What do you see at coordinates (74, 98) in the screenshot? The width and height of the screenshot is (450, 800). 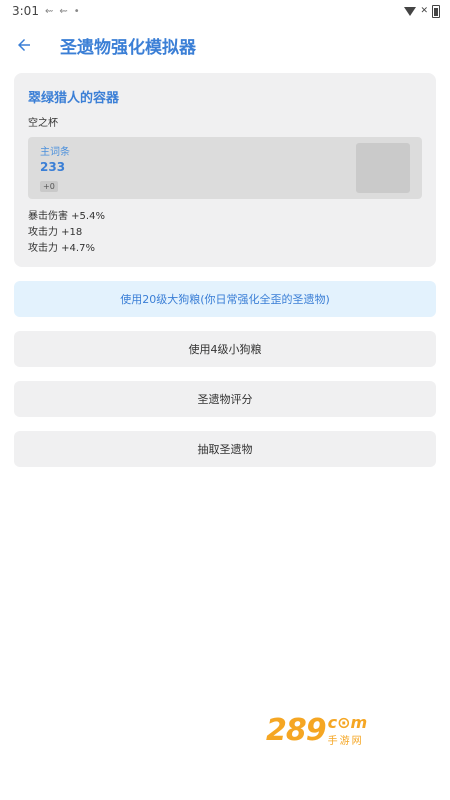 I see `artifact-name: 翠绿猎人的容器` at bounding box center [74, 98].